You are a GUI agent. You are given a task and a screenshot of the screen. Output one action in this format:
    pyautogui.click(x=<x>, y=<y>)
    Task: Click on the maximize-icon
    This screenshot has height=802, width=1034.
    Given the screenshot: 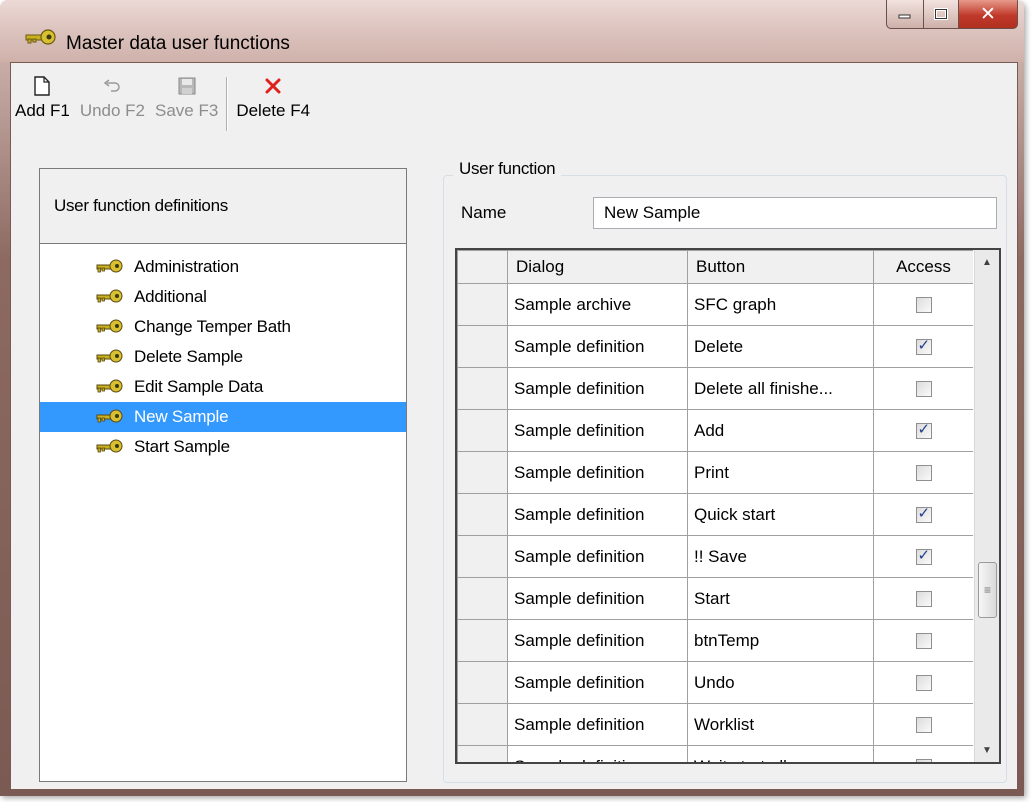 What is the action you would take?
    pyautogui.click(x=941, y=14)
    